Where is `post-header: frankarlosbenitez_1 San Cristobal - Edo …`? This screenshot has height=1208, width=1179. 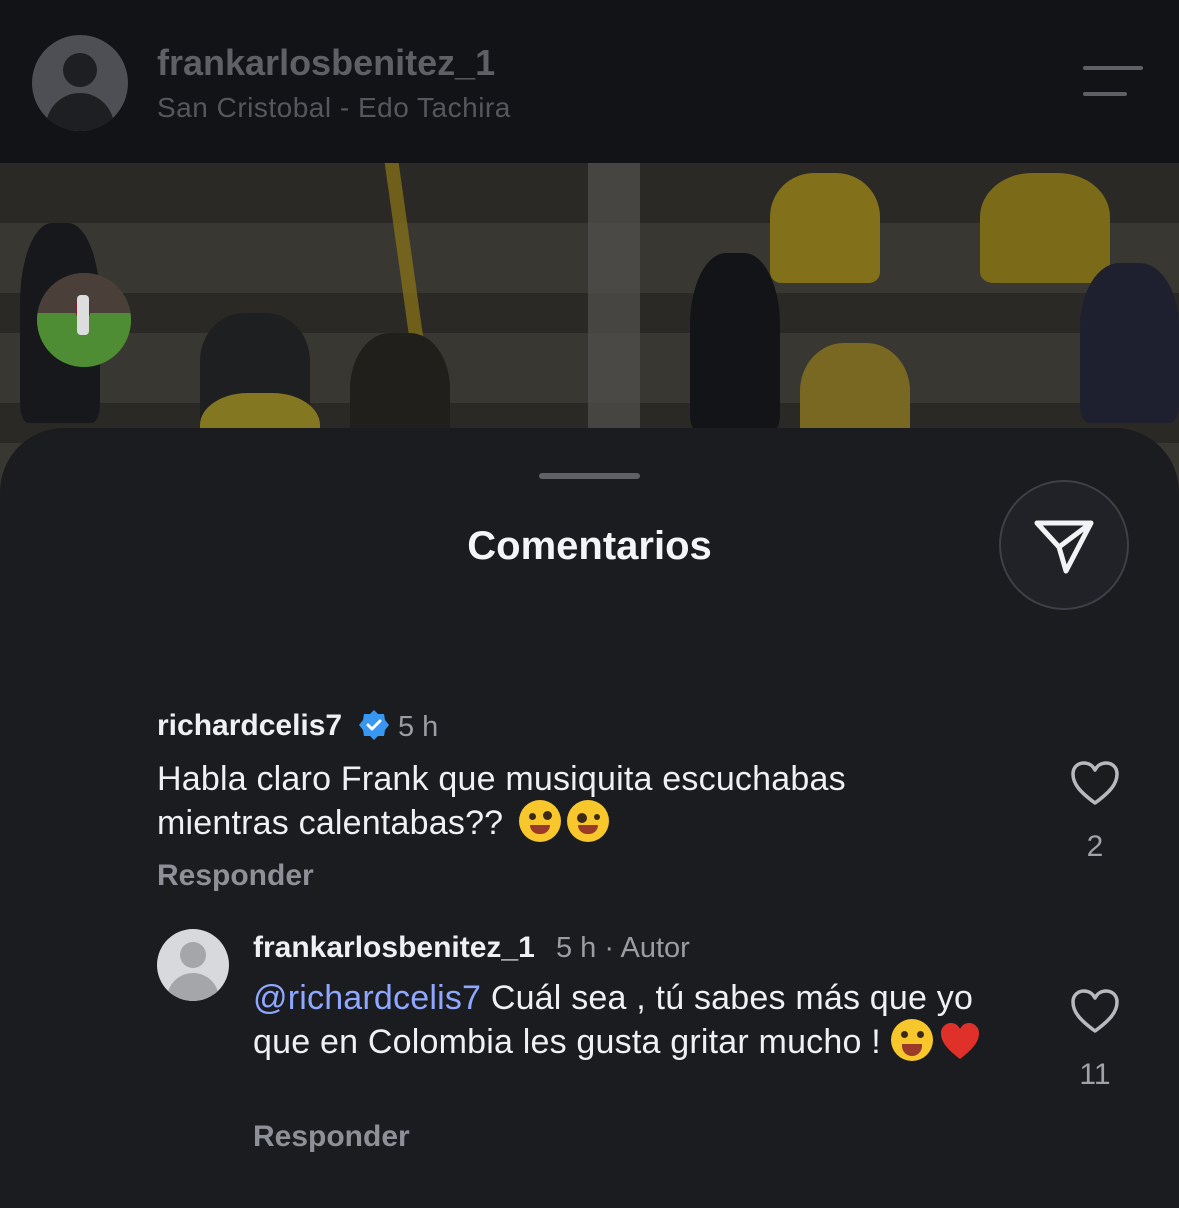 post-header: frankarlosbenitez_1 San Cristobal - Edo … is located at coordinates (589, 81).